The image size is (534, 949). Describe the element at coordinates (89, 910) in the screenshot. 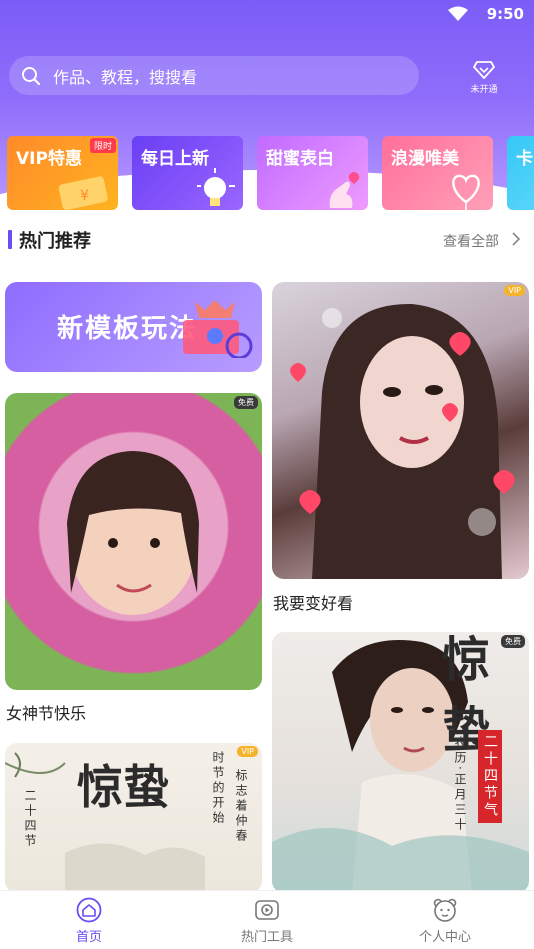

I see `home-icon` at that location.